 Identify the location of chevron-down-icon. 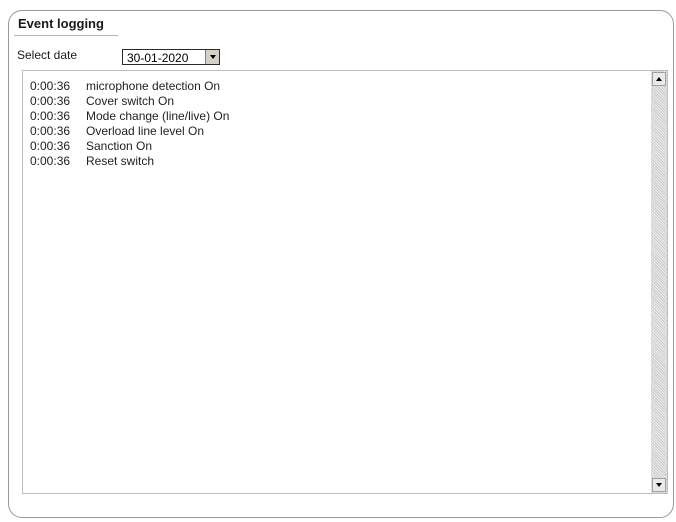
(212, 57).